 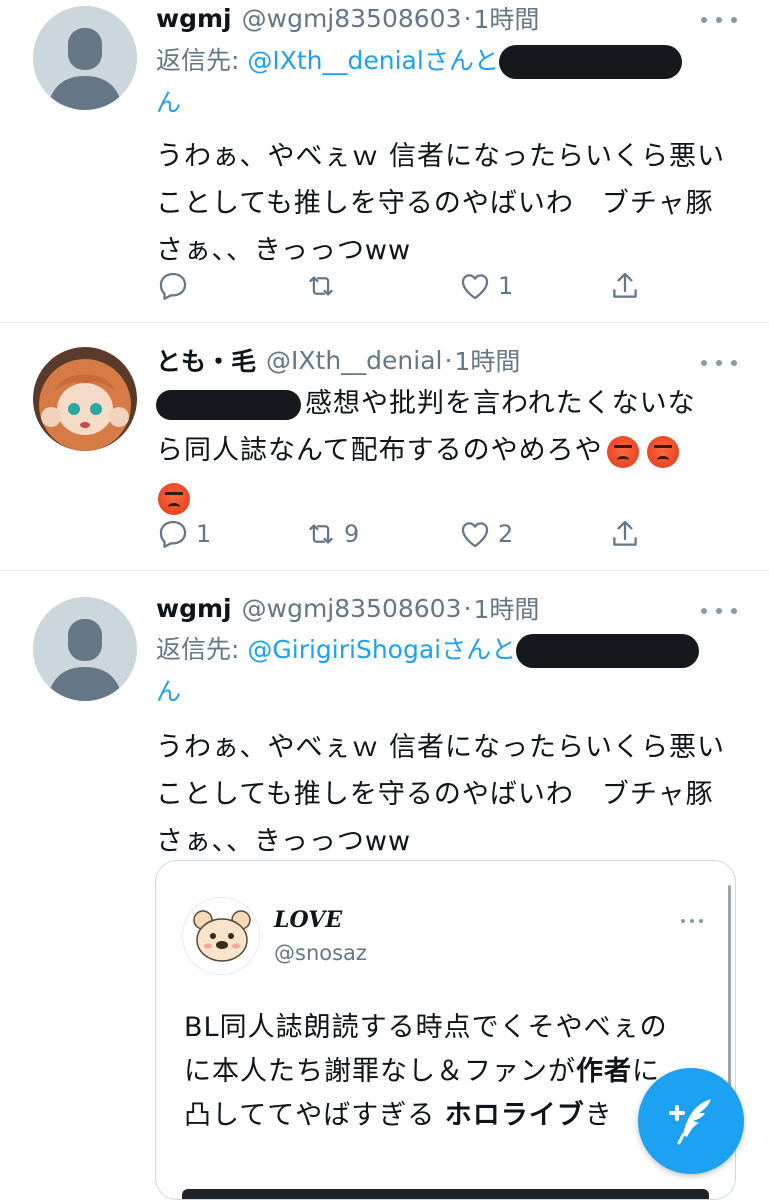 I want to click on bold-segment: ホロライブ, so click(x=514, y=1115).